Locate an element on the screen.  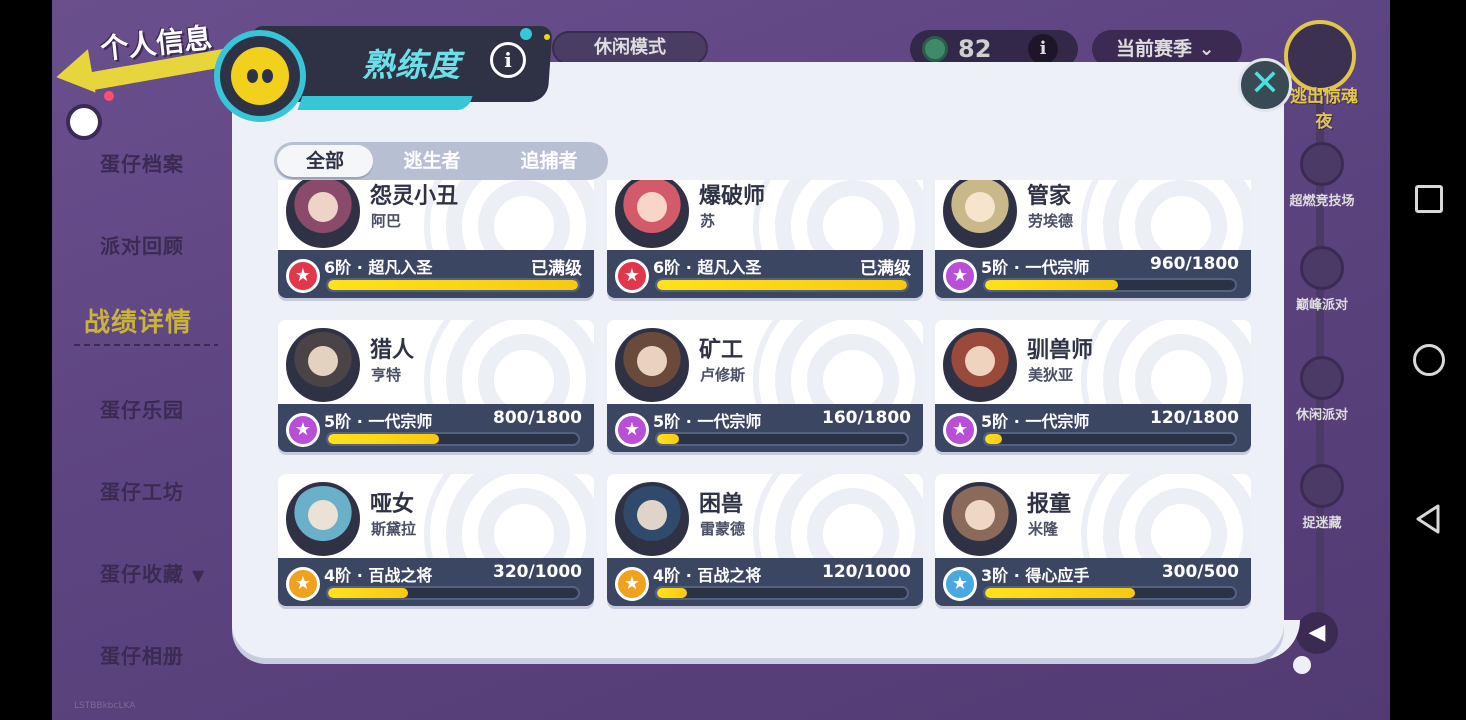
card-footer: 3阶 · 得心应手 300/500 is located at coordinates (1093, 582).